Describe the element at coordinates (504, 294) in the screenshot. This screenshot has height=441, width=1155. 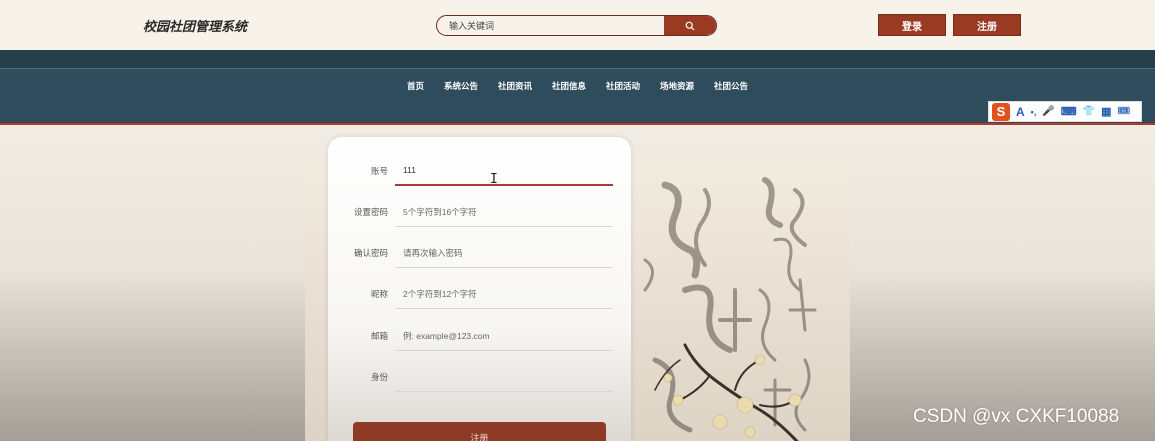
I see `nickname-input` at that location.